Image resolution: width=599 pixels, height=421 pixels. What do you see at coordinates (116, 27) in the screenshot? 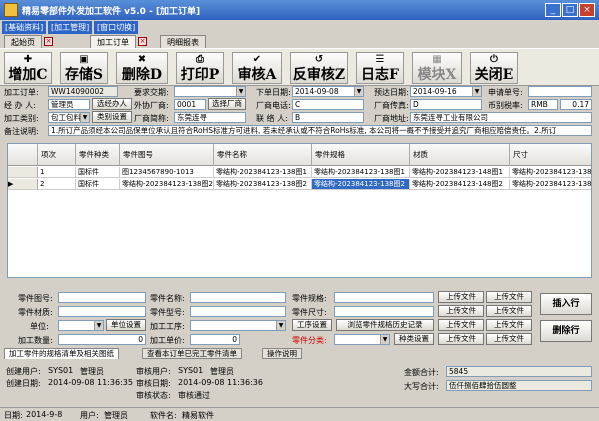
I see `menu-window-switch: [窗口切换]` at bounding box center [116, 27].